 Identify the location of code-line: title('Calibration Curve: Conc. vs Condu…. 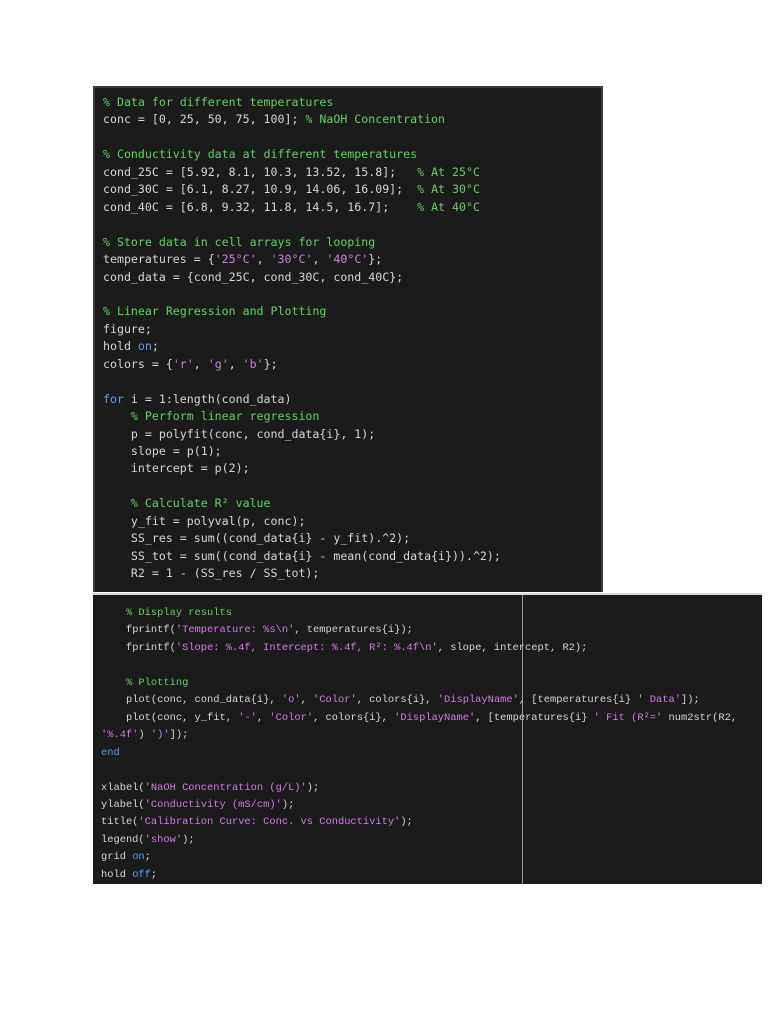
(429, 822).